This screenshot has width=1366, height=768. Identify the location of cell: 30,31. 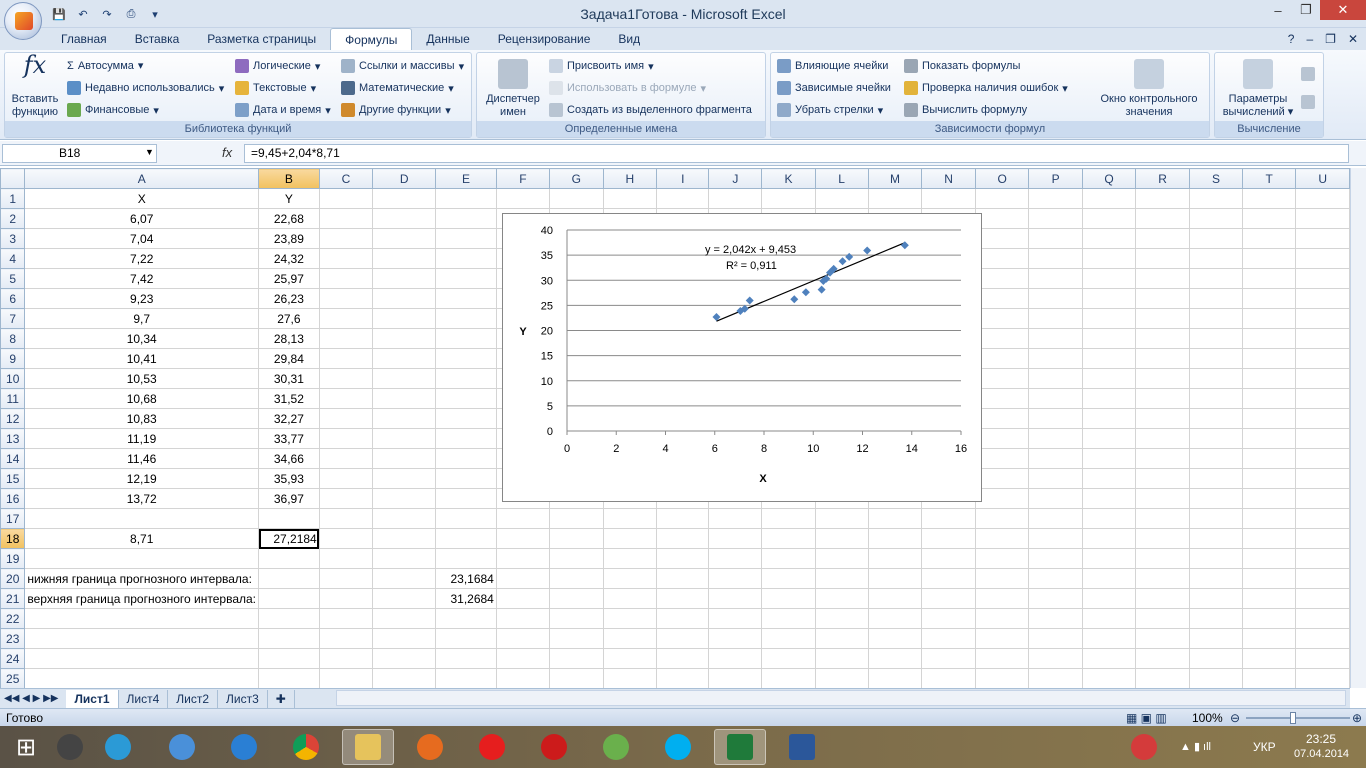
(289, 378).